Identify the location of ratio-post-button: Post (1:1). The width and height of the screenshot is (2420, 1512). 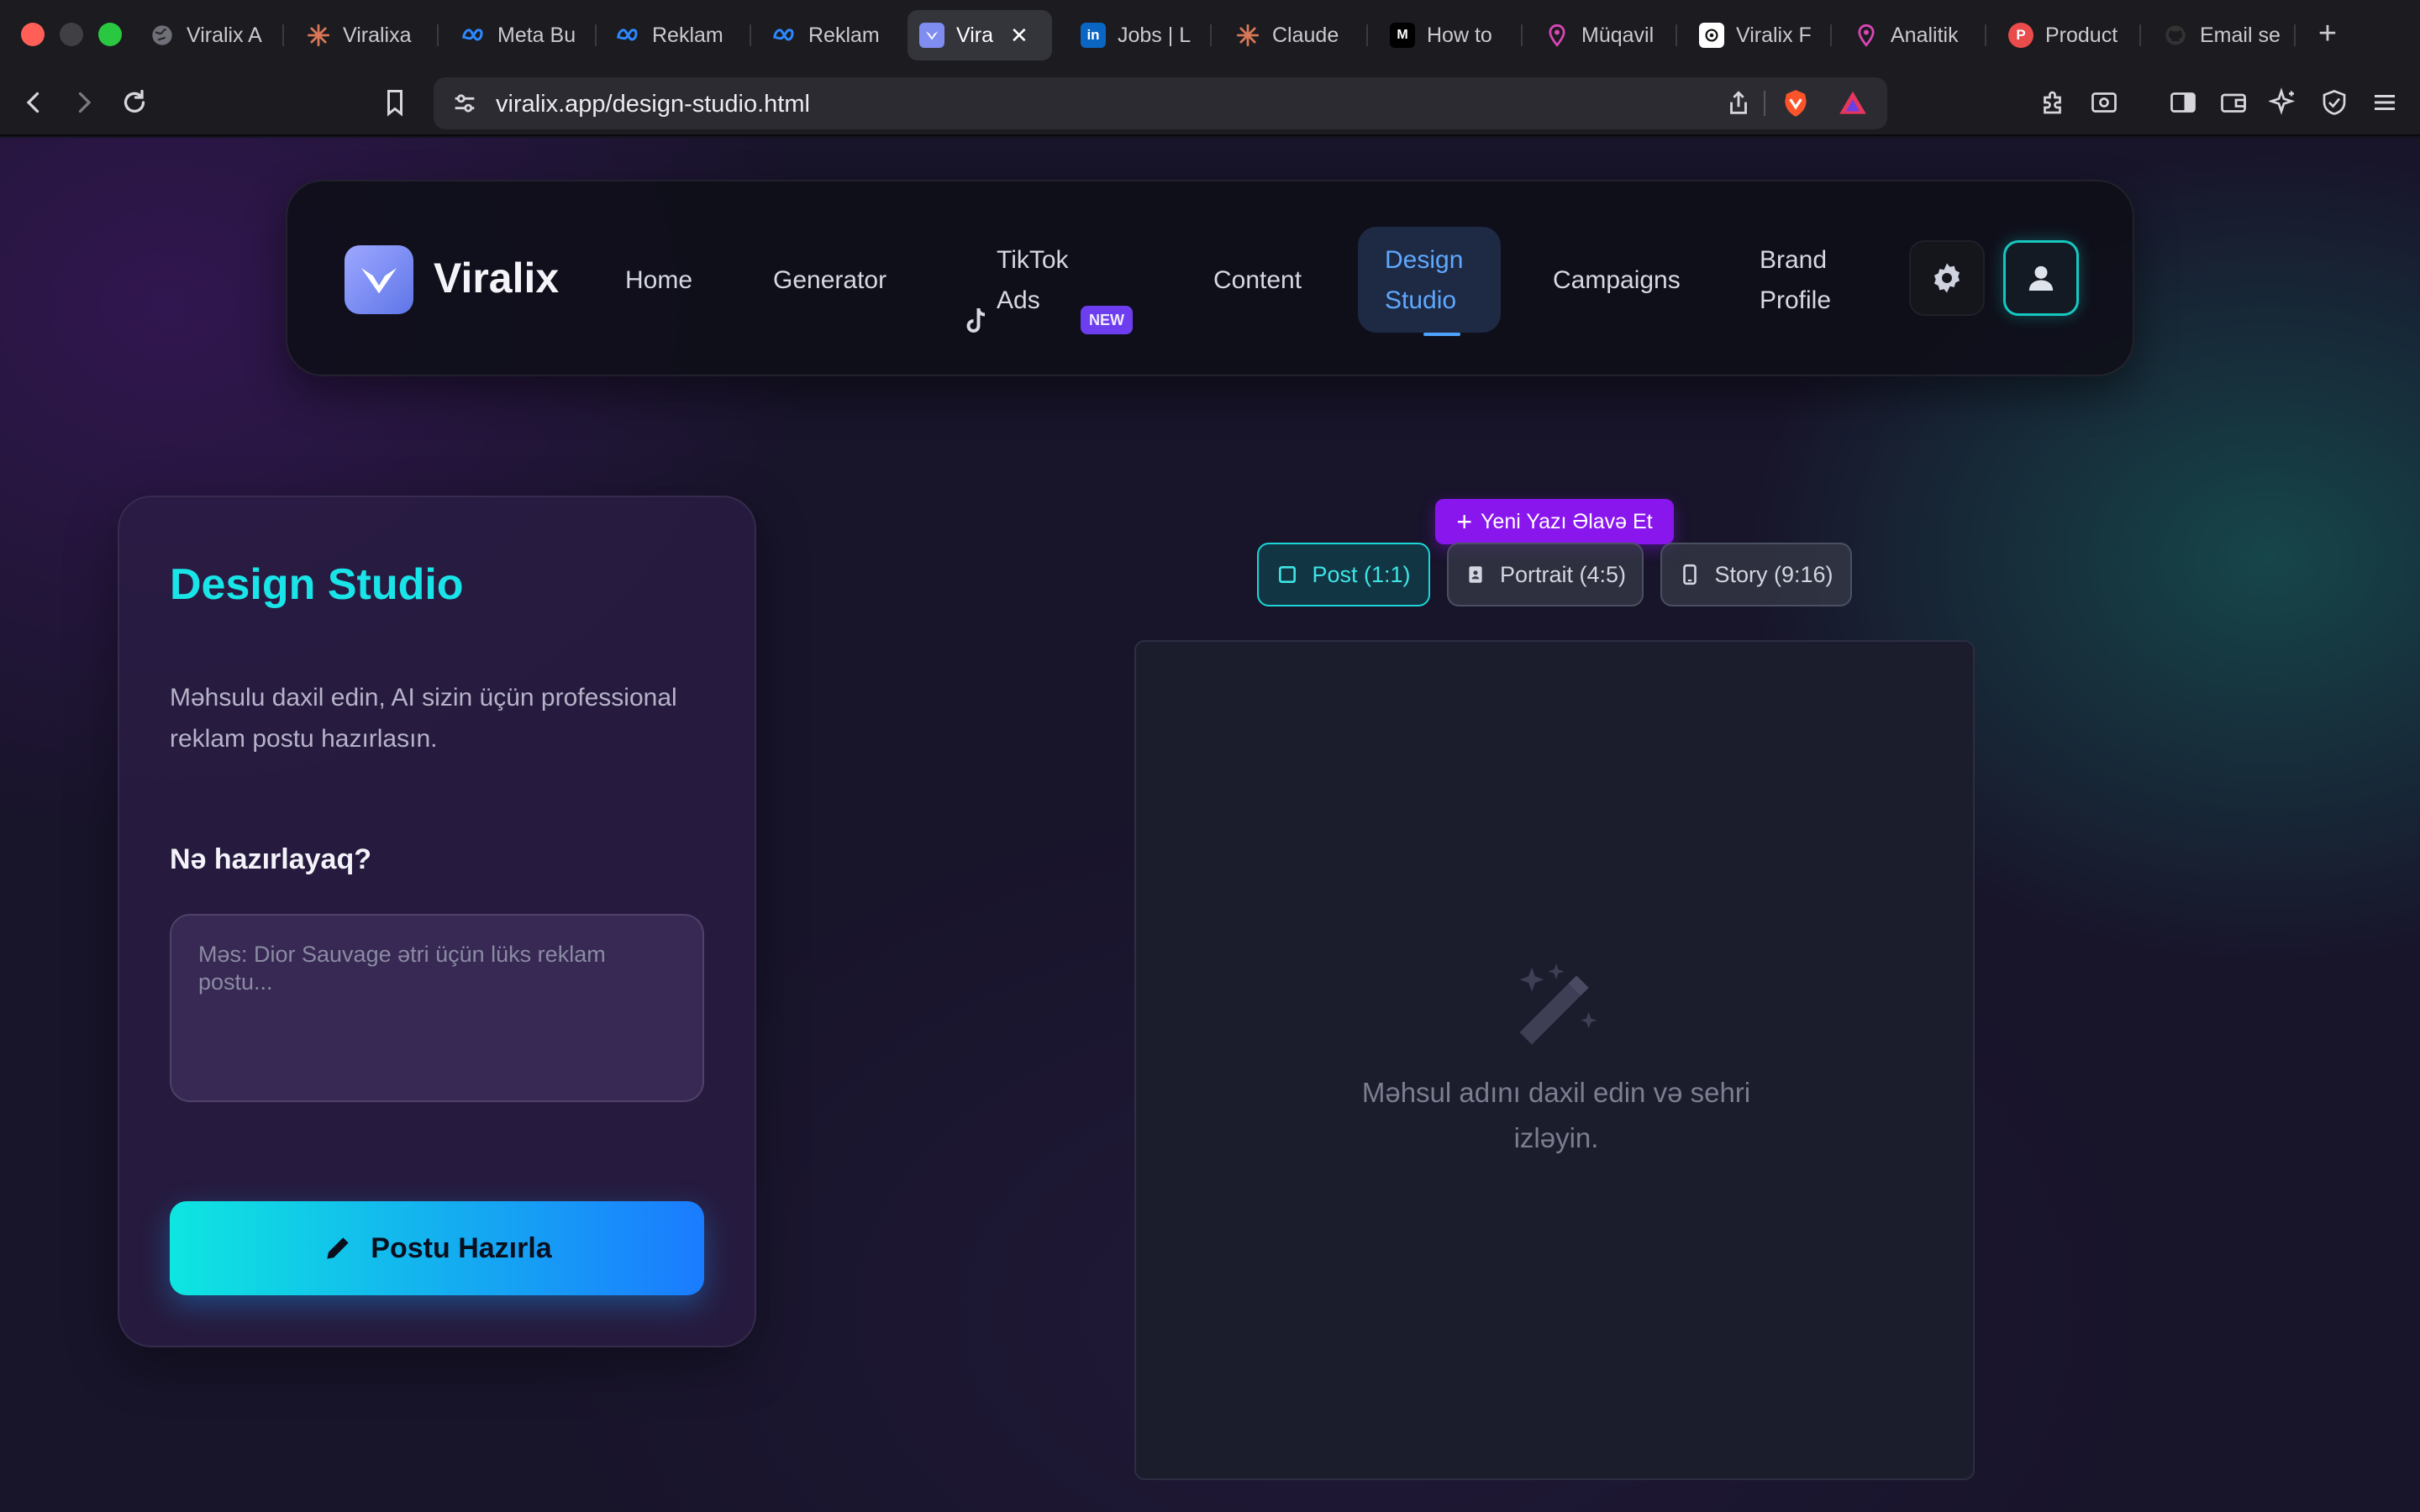
(1344, 574).